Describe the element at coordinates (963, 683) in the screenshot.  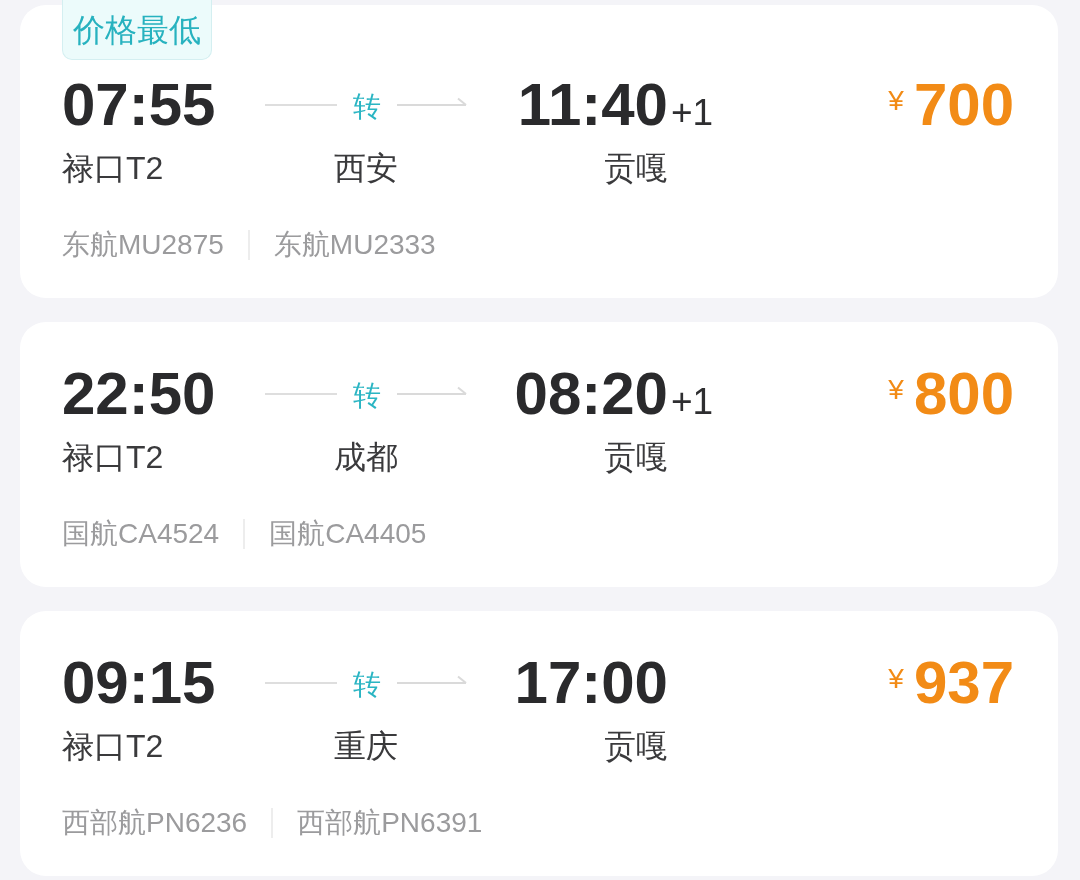
I see `price-amount: 937` at that location.